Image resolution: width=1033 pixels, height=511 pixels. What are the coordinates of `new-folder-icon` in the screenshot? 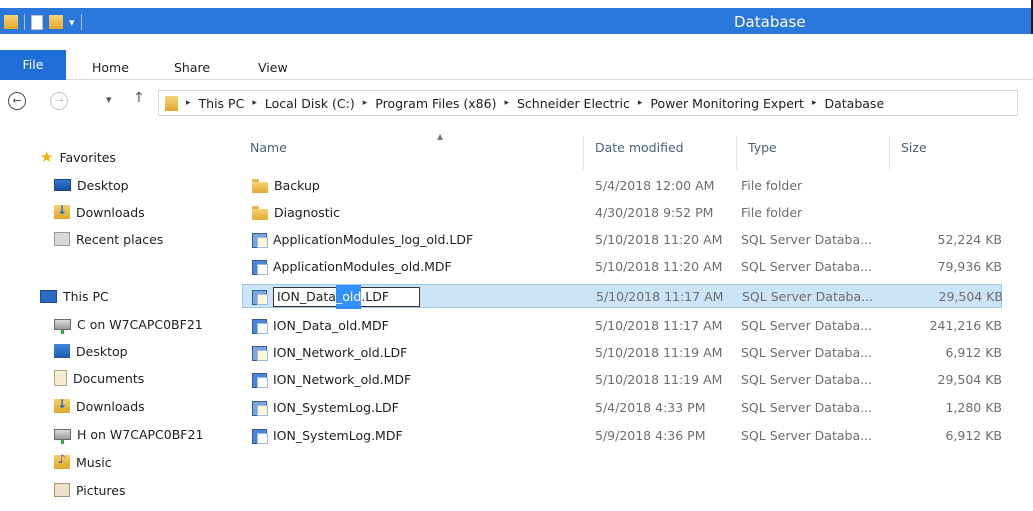 It's located at (56, 22).